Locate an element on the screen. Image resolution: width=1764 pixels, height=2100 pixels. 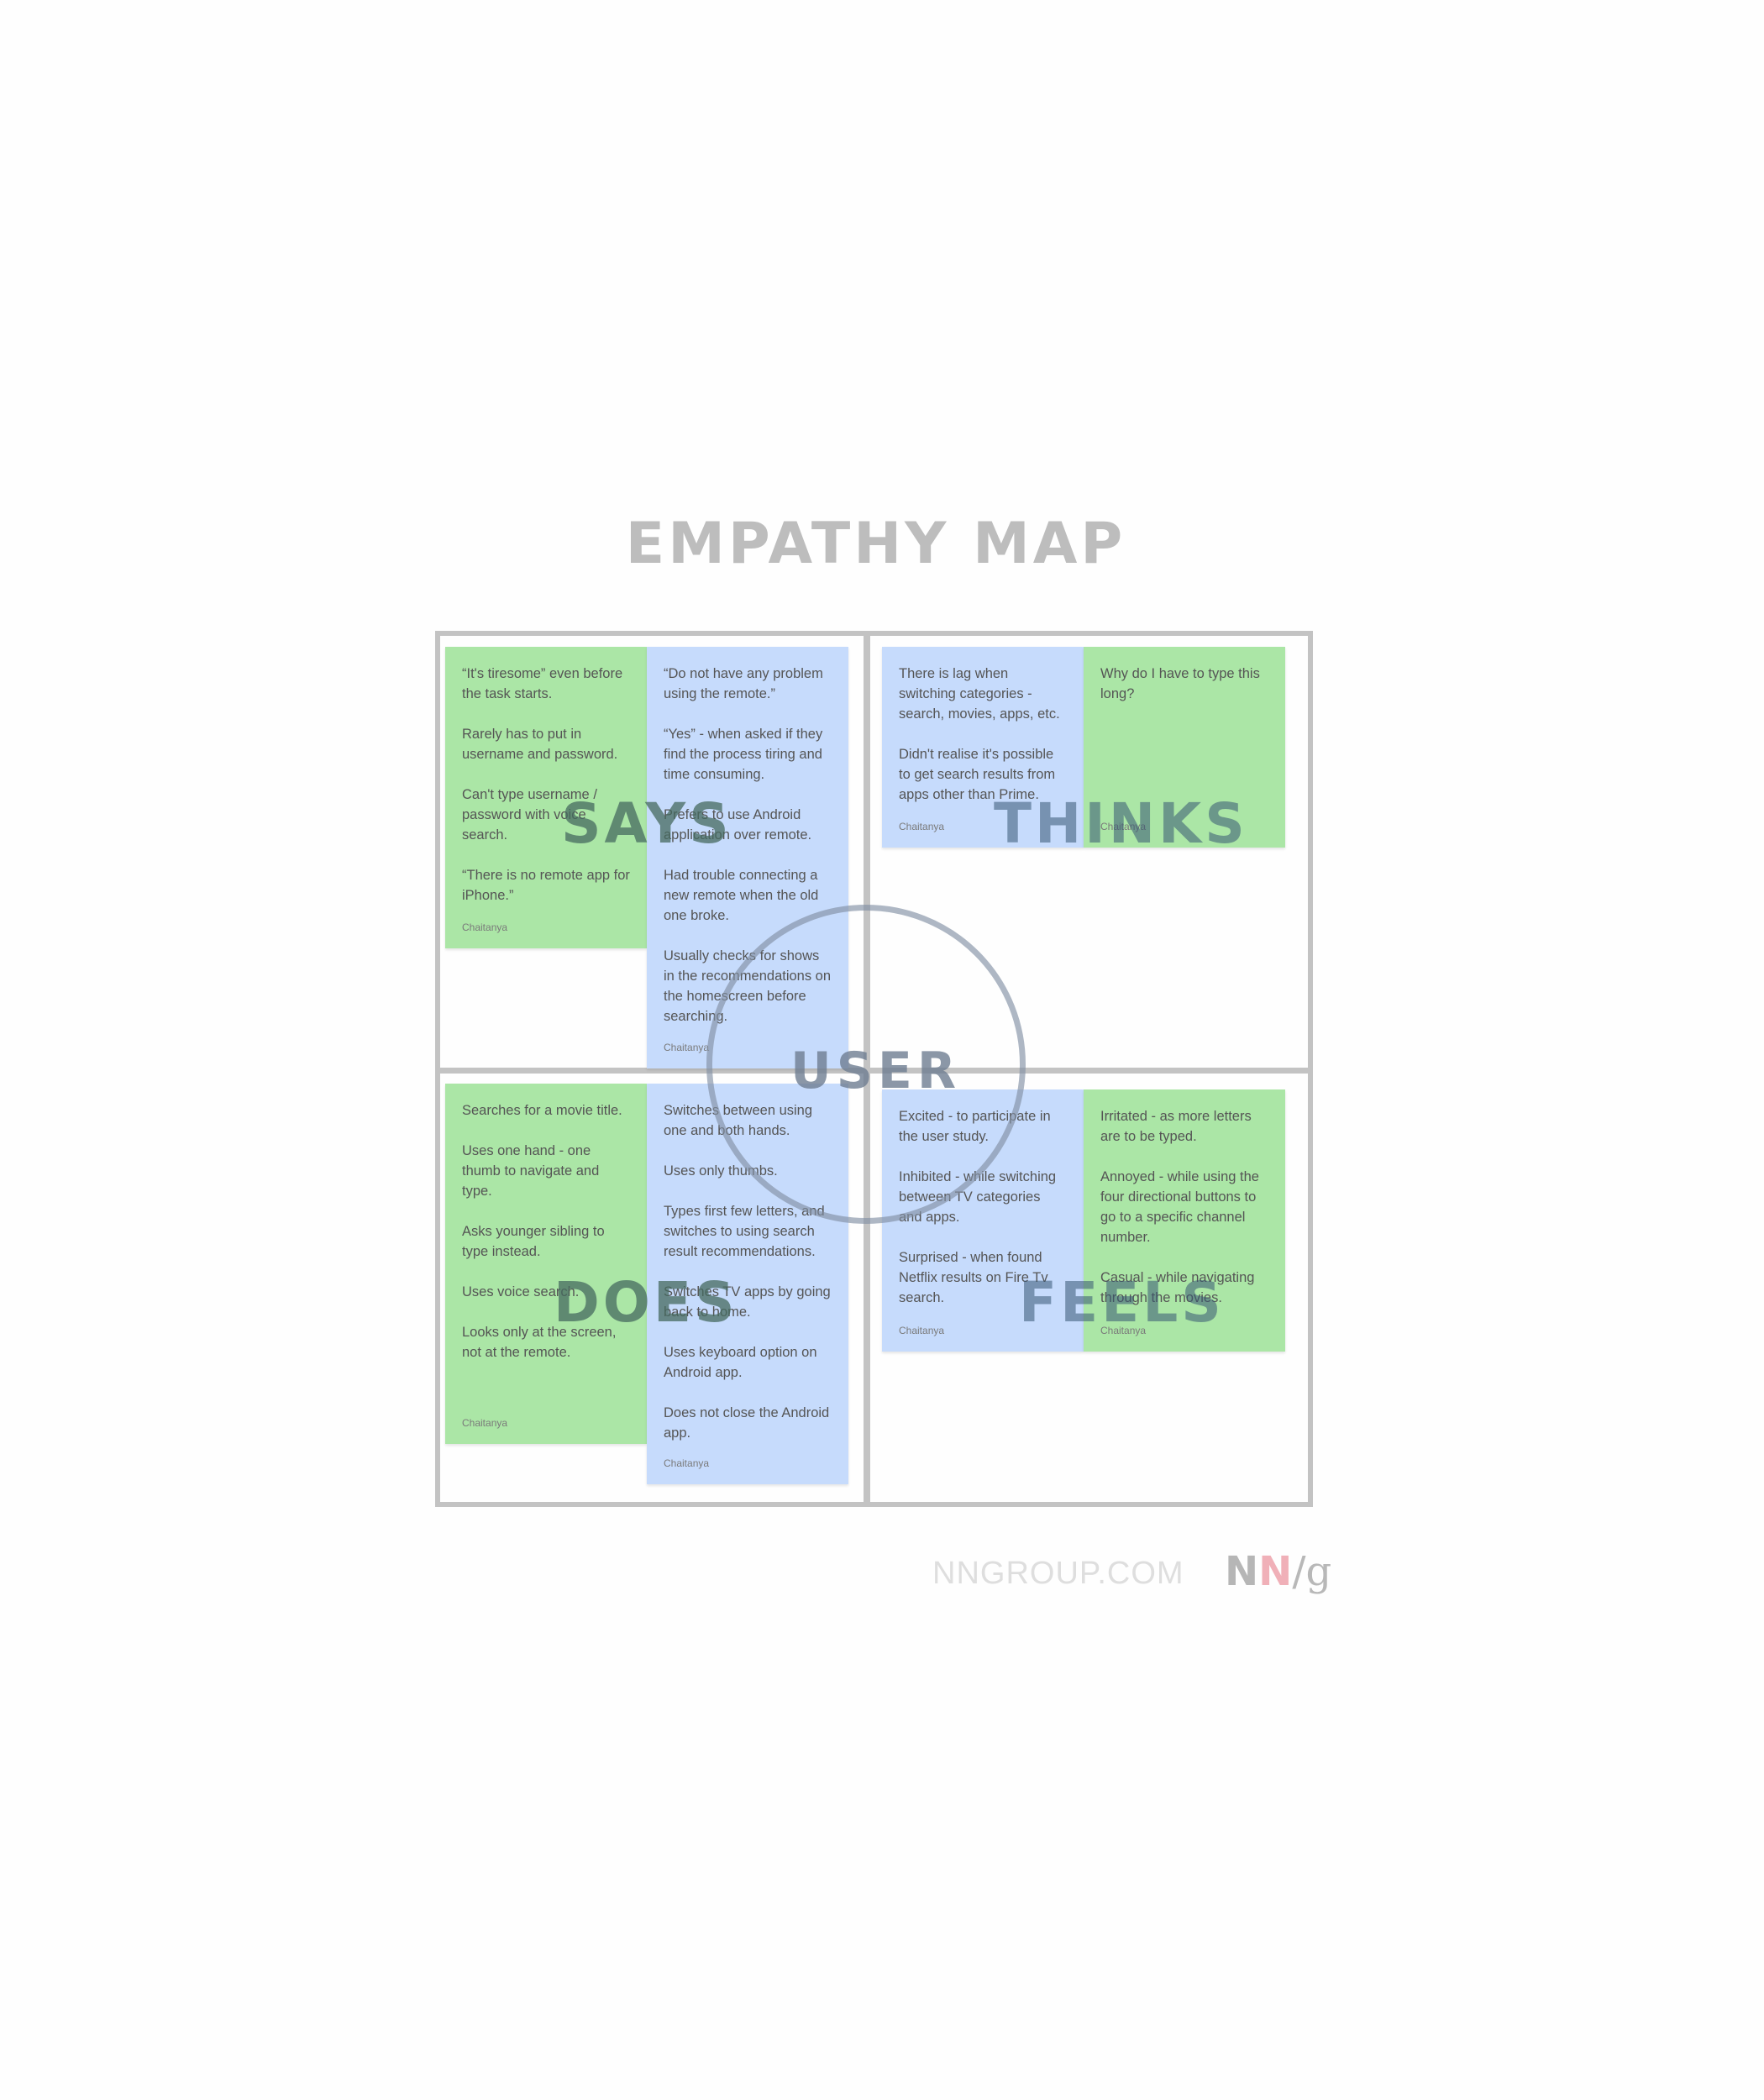
nngroup-logo: NN/g is located at coordinates (1278, 1571).